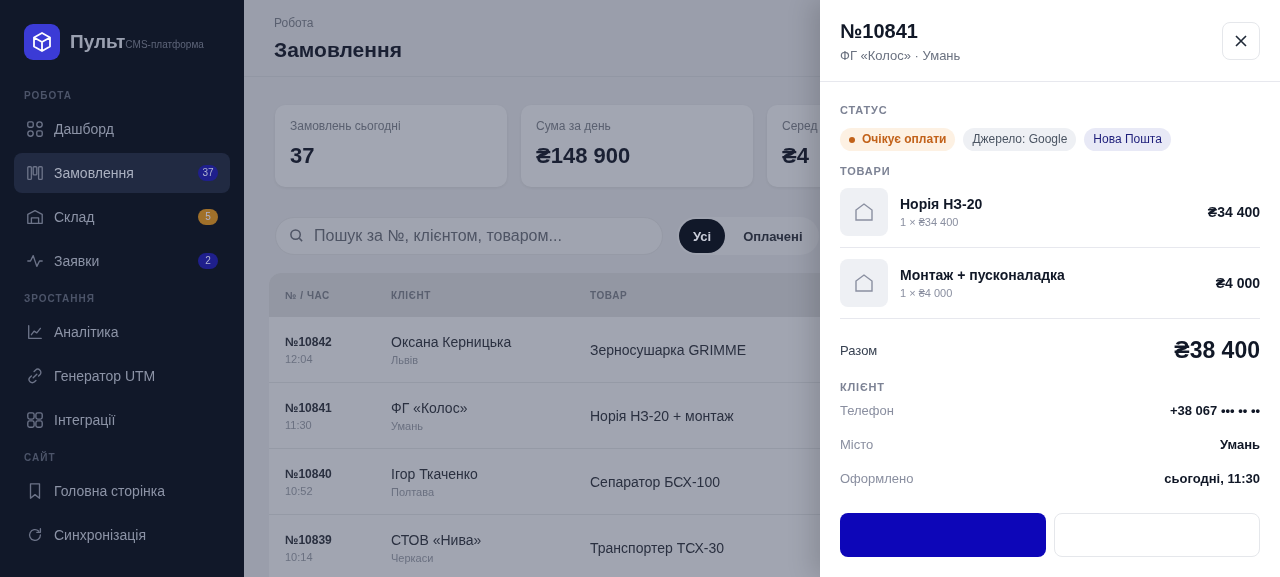 The image size is (1280, 577). Describe the element at coordinates (866, 171) in the screenshot. I see `section-label: ТОВАРИ` at that location.